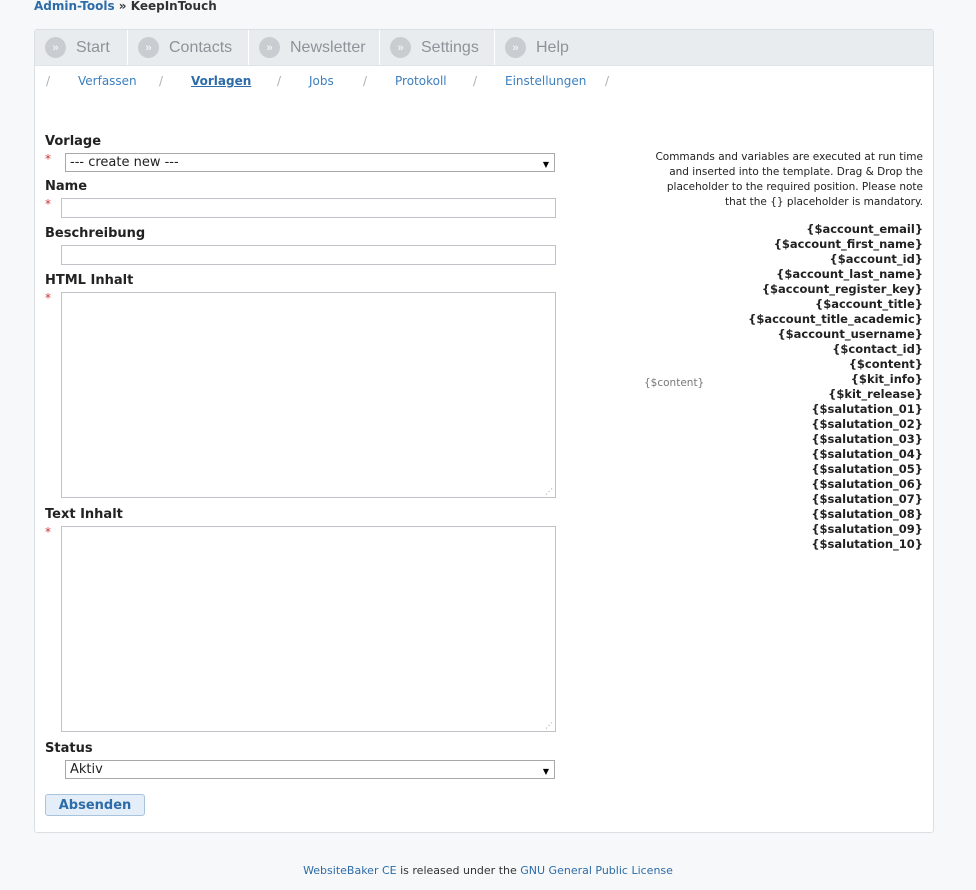 This screenshot has height=890, width=976. Describe the element at coordinates (835, 379) in the screenshot. I see `placeholder-item: {$kit_info}` at that location.